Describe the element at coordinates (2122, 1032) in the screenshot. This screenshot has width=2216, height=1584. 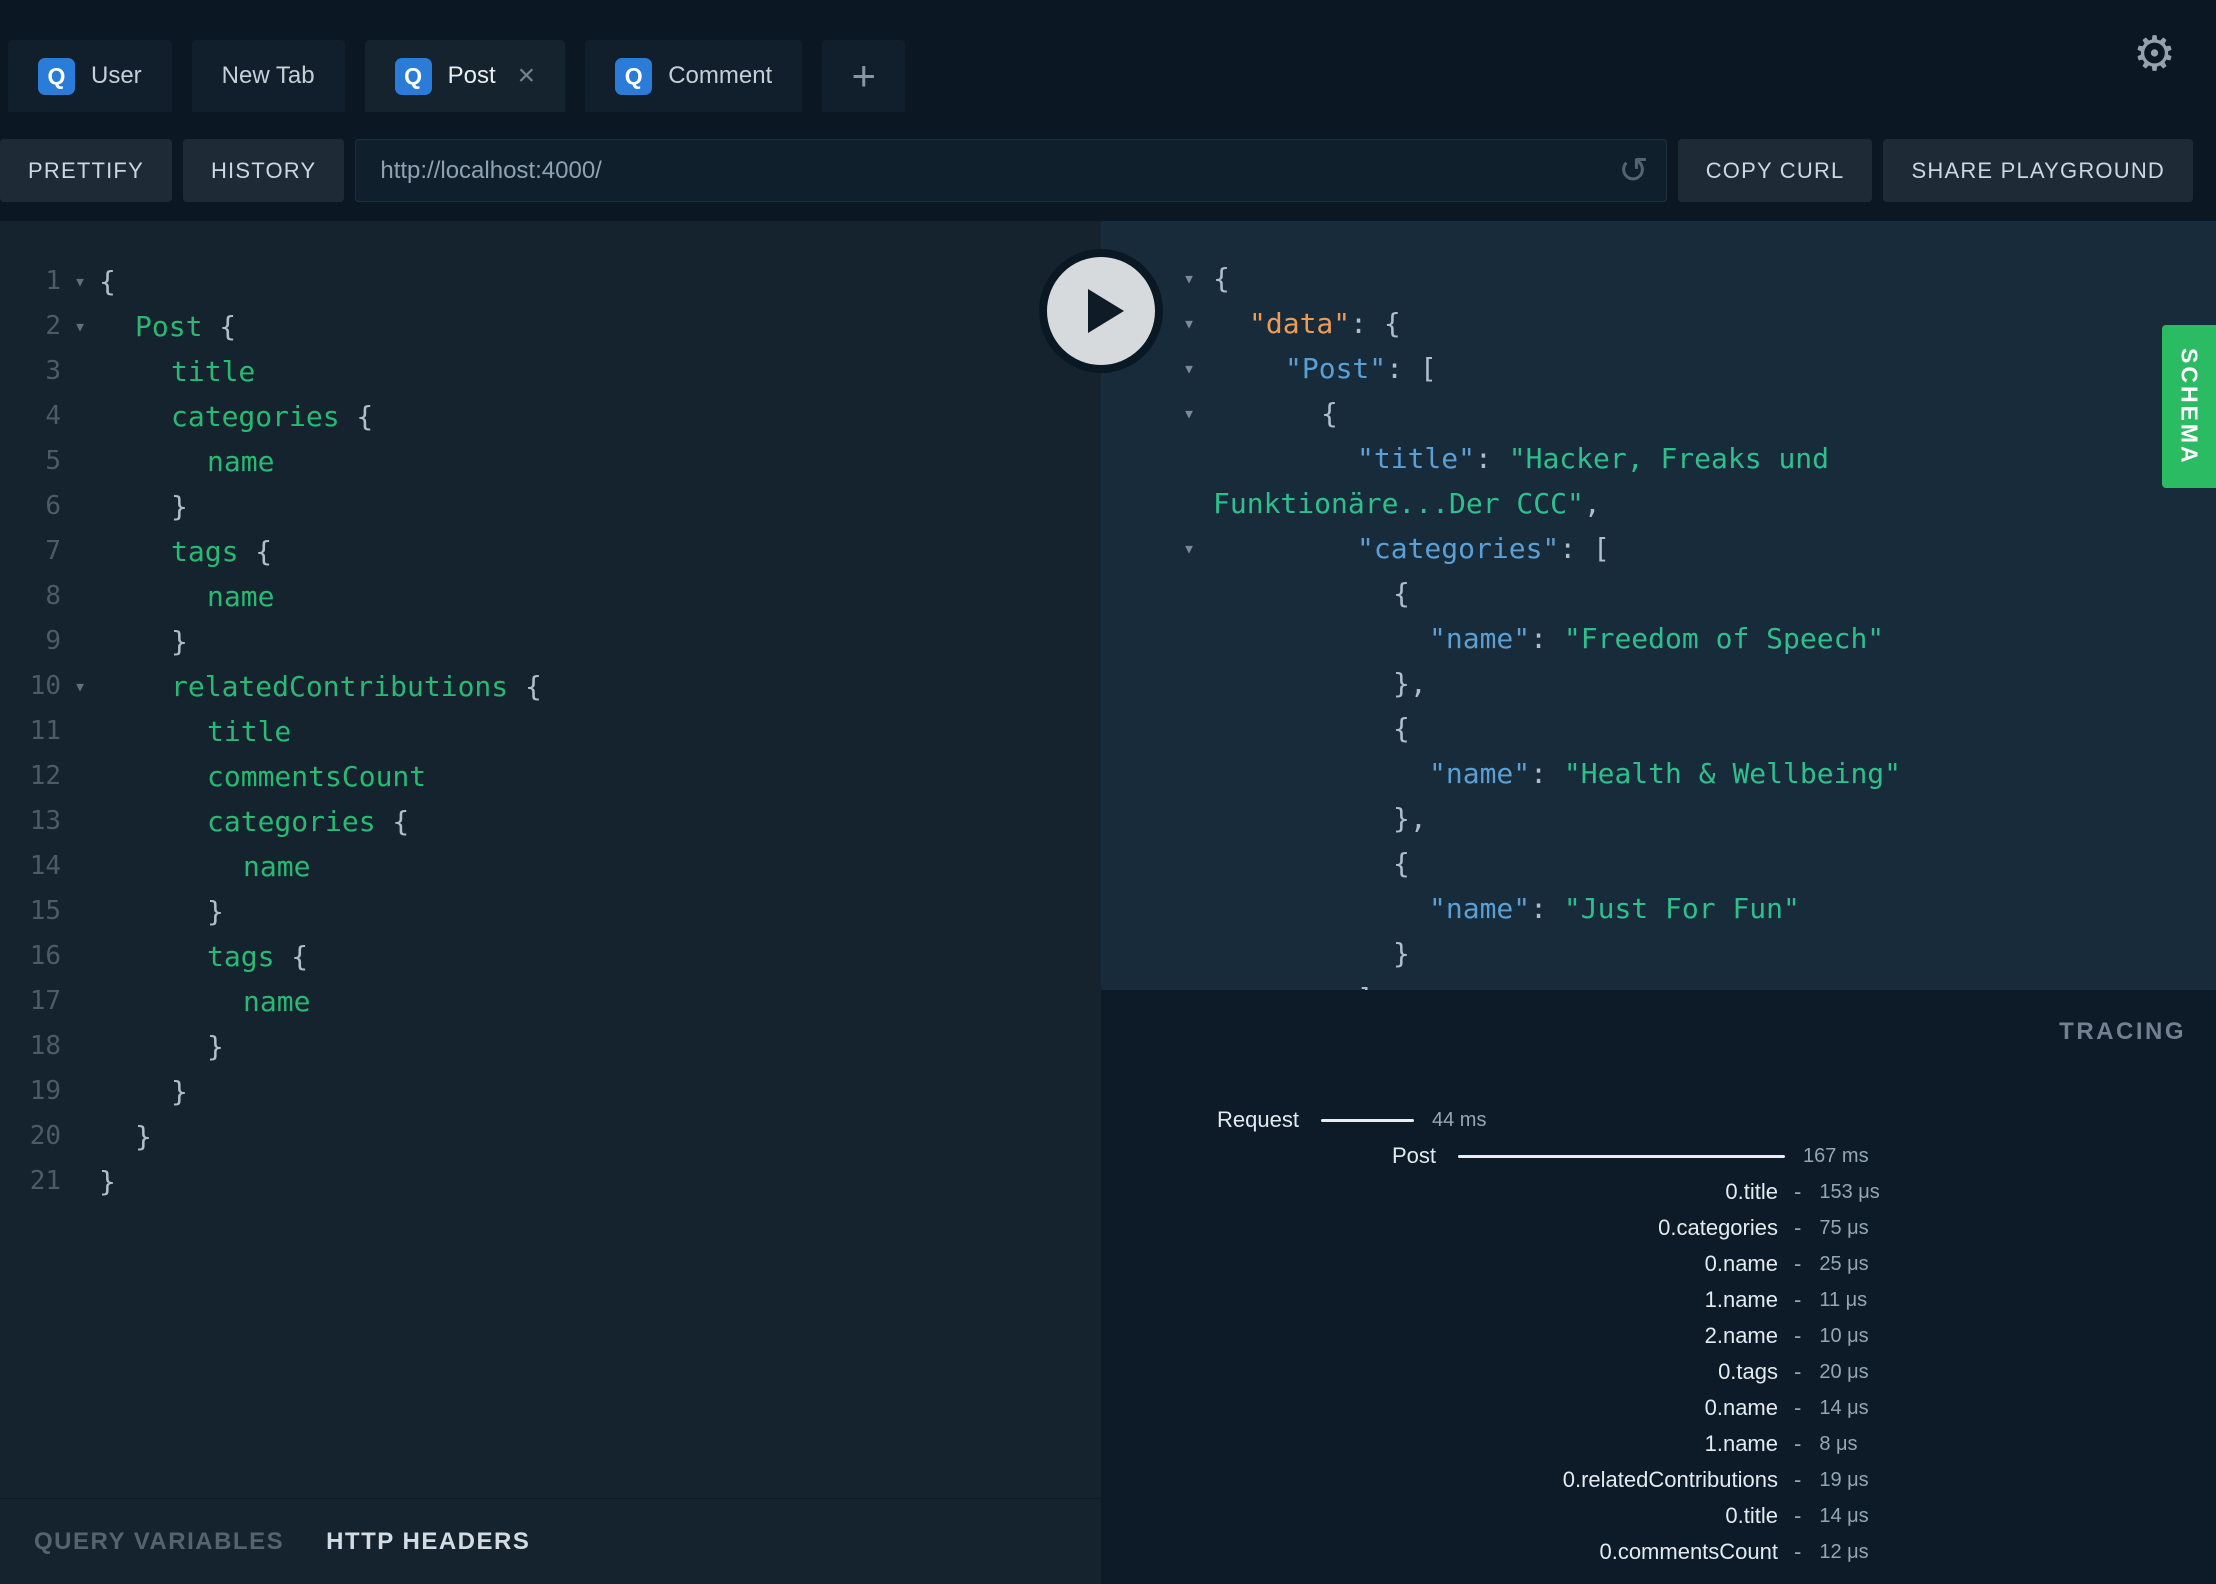
I see `tracing-title: TRACING` at that location.